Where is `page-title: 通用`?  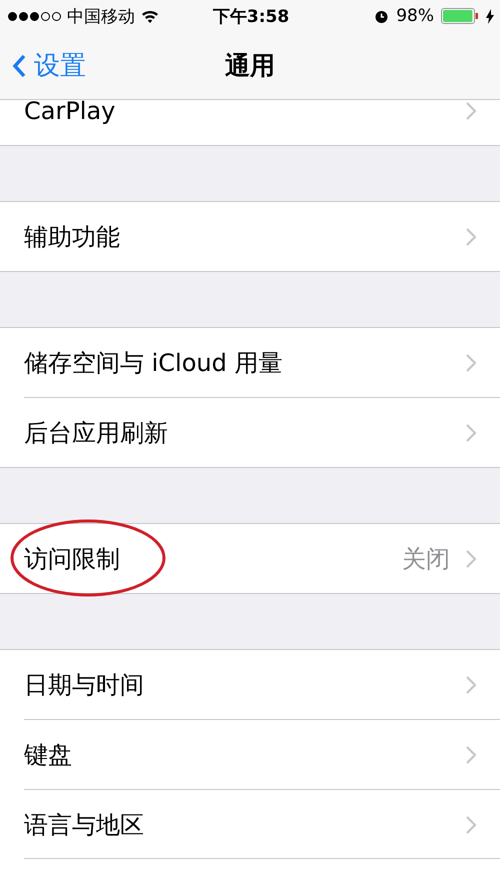 page-title: 通用 is located at coordinates (250, 66).